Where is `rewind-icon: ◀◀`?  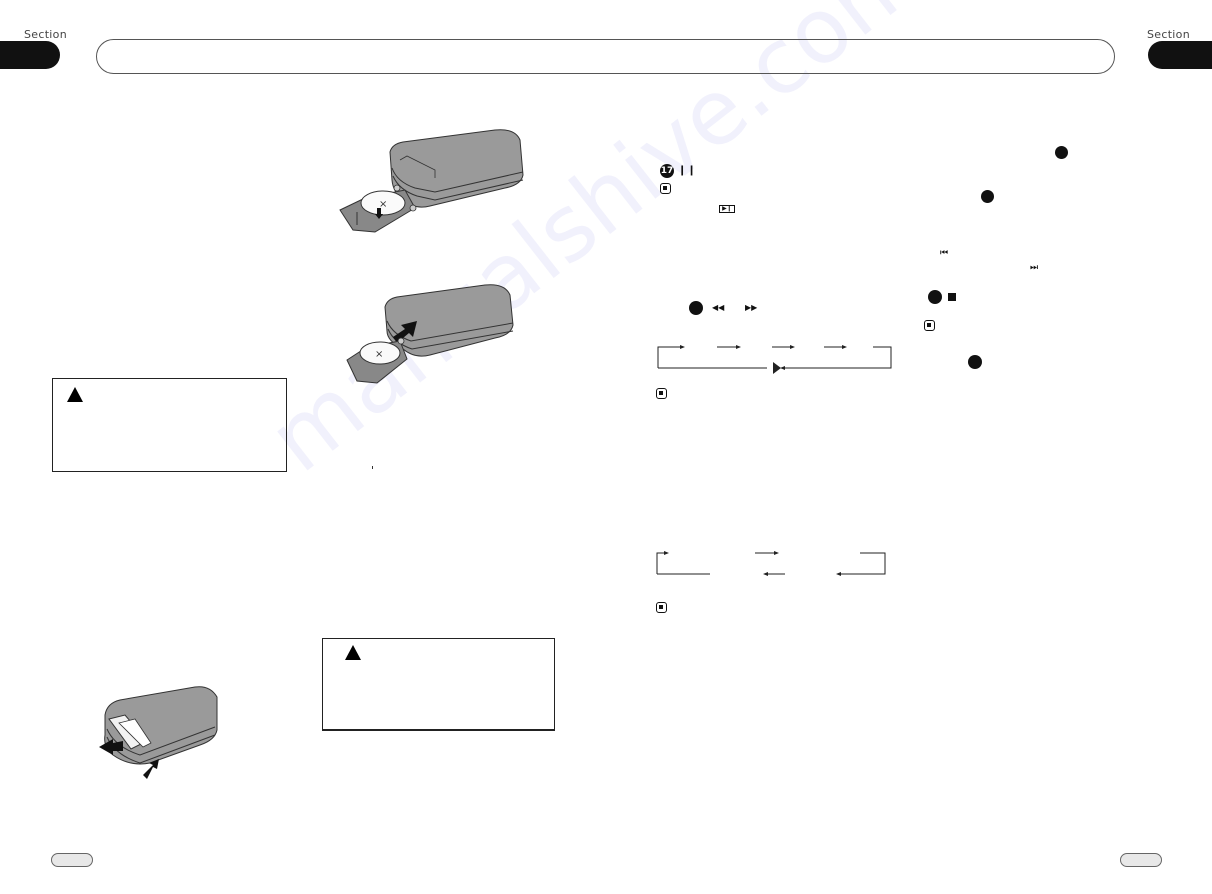
rewind-icon: ◀◀ is located at coordinates (718, 307).